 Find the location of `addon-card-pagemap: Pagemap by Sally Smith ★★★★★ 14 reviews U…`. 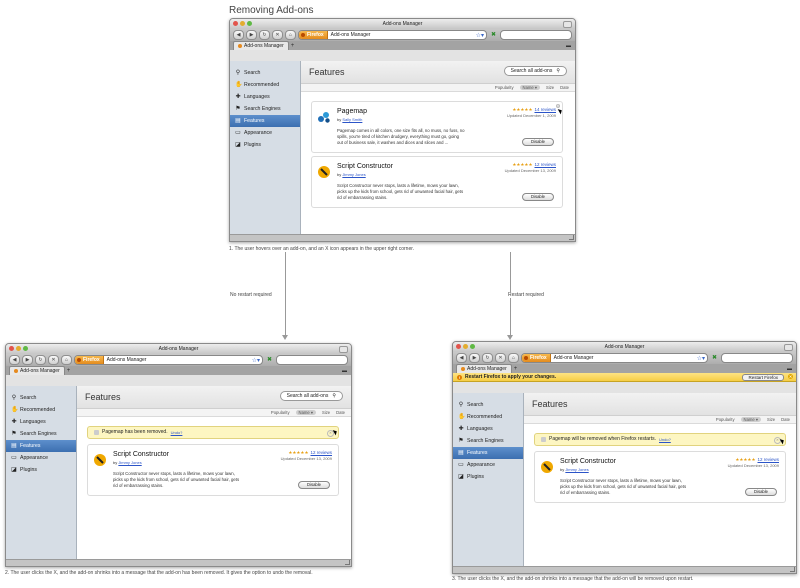

addon-card-pagemap: Pagemap by Sally Smith ★★★★★ 14 reviews U… is located at coordinates (437, 127).